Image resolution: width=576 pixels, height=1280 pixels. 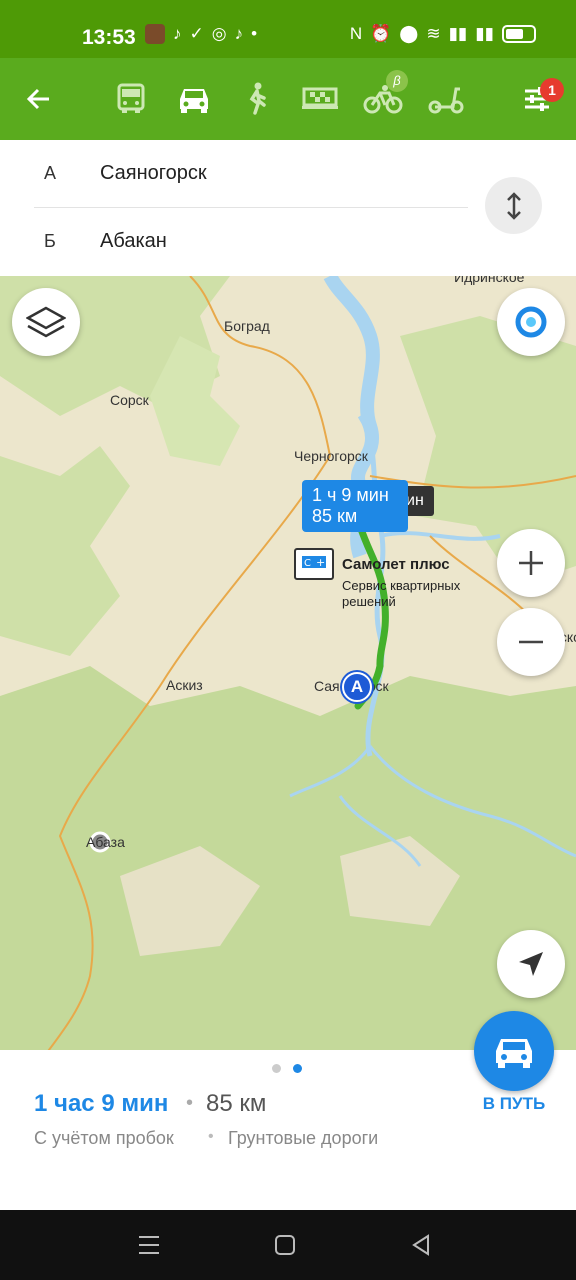 I want to click on mode-bicycle-button: β, so click(x=383, y=98).